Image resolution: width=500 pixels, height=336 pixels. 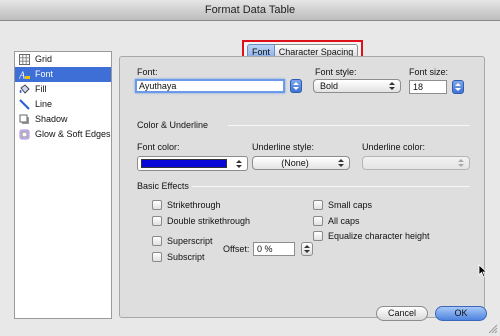 What do you see at coordinates (157, 257) in the screenshot?
I see `subscript-checkbox` at bounding box center [157, 257].